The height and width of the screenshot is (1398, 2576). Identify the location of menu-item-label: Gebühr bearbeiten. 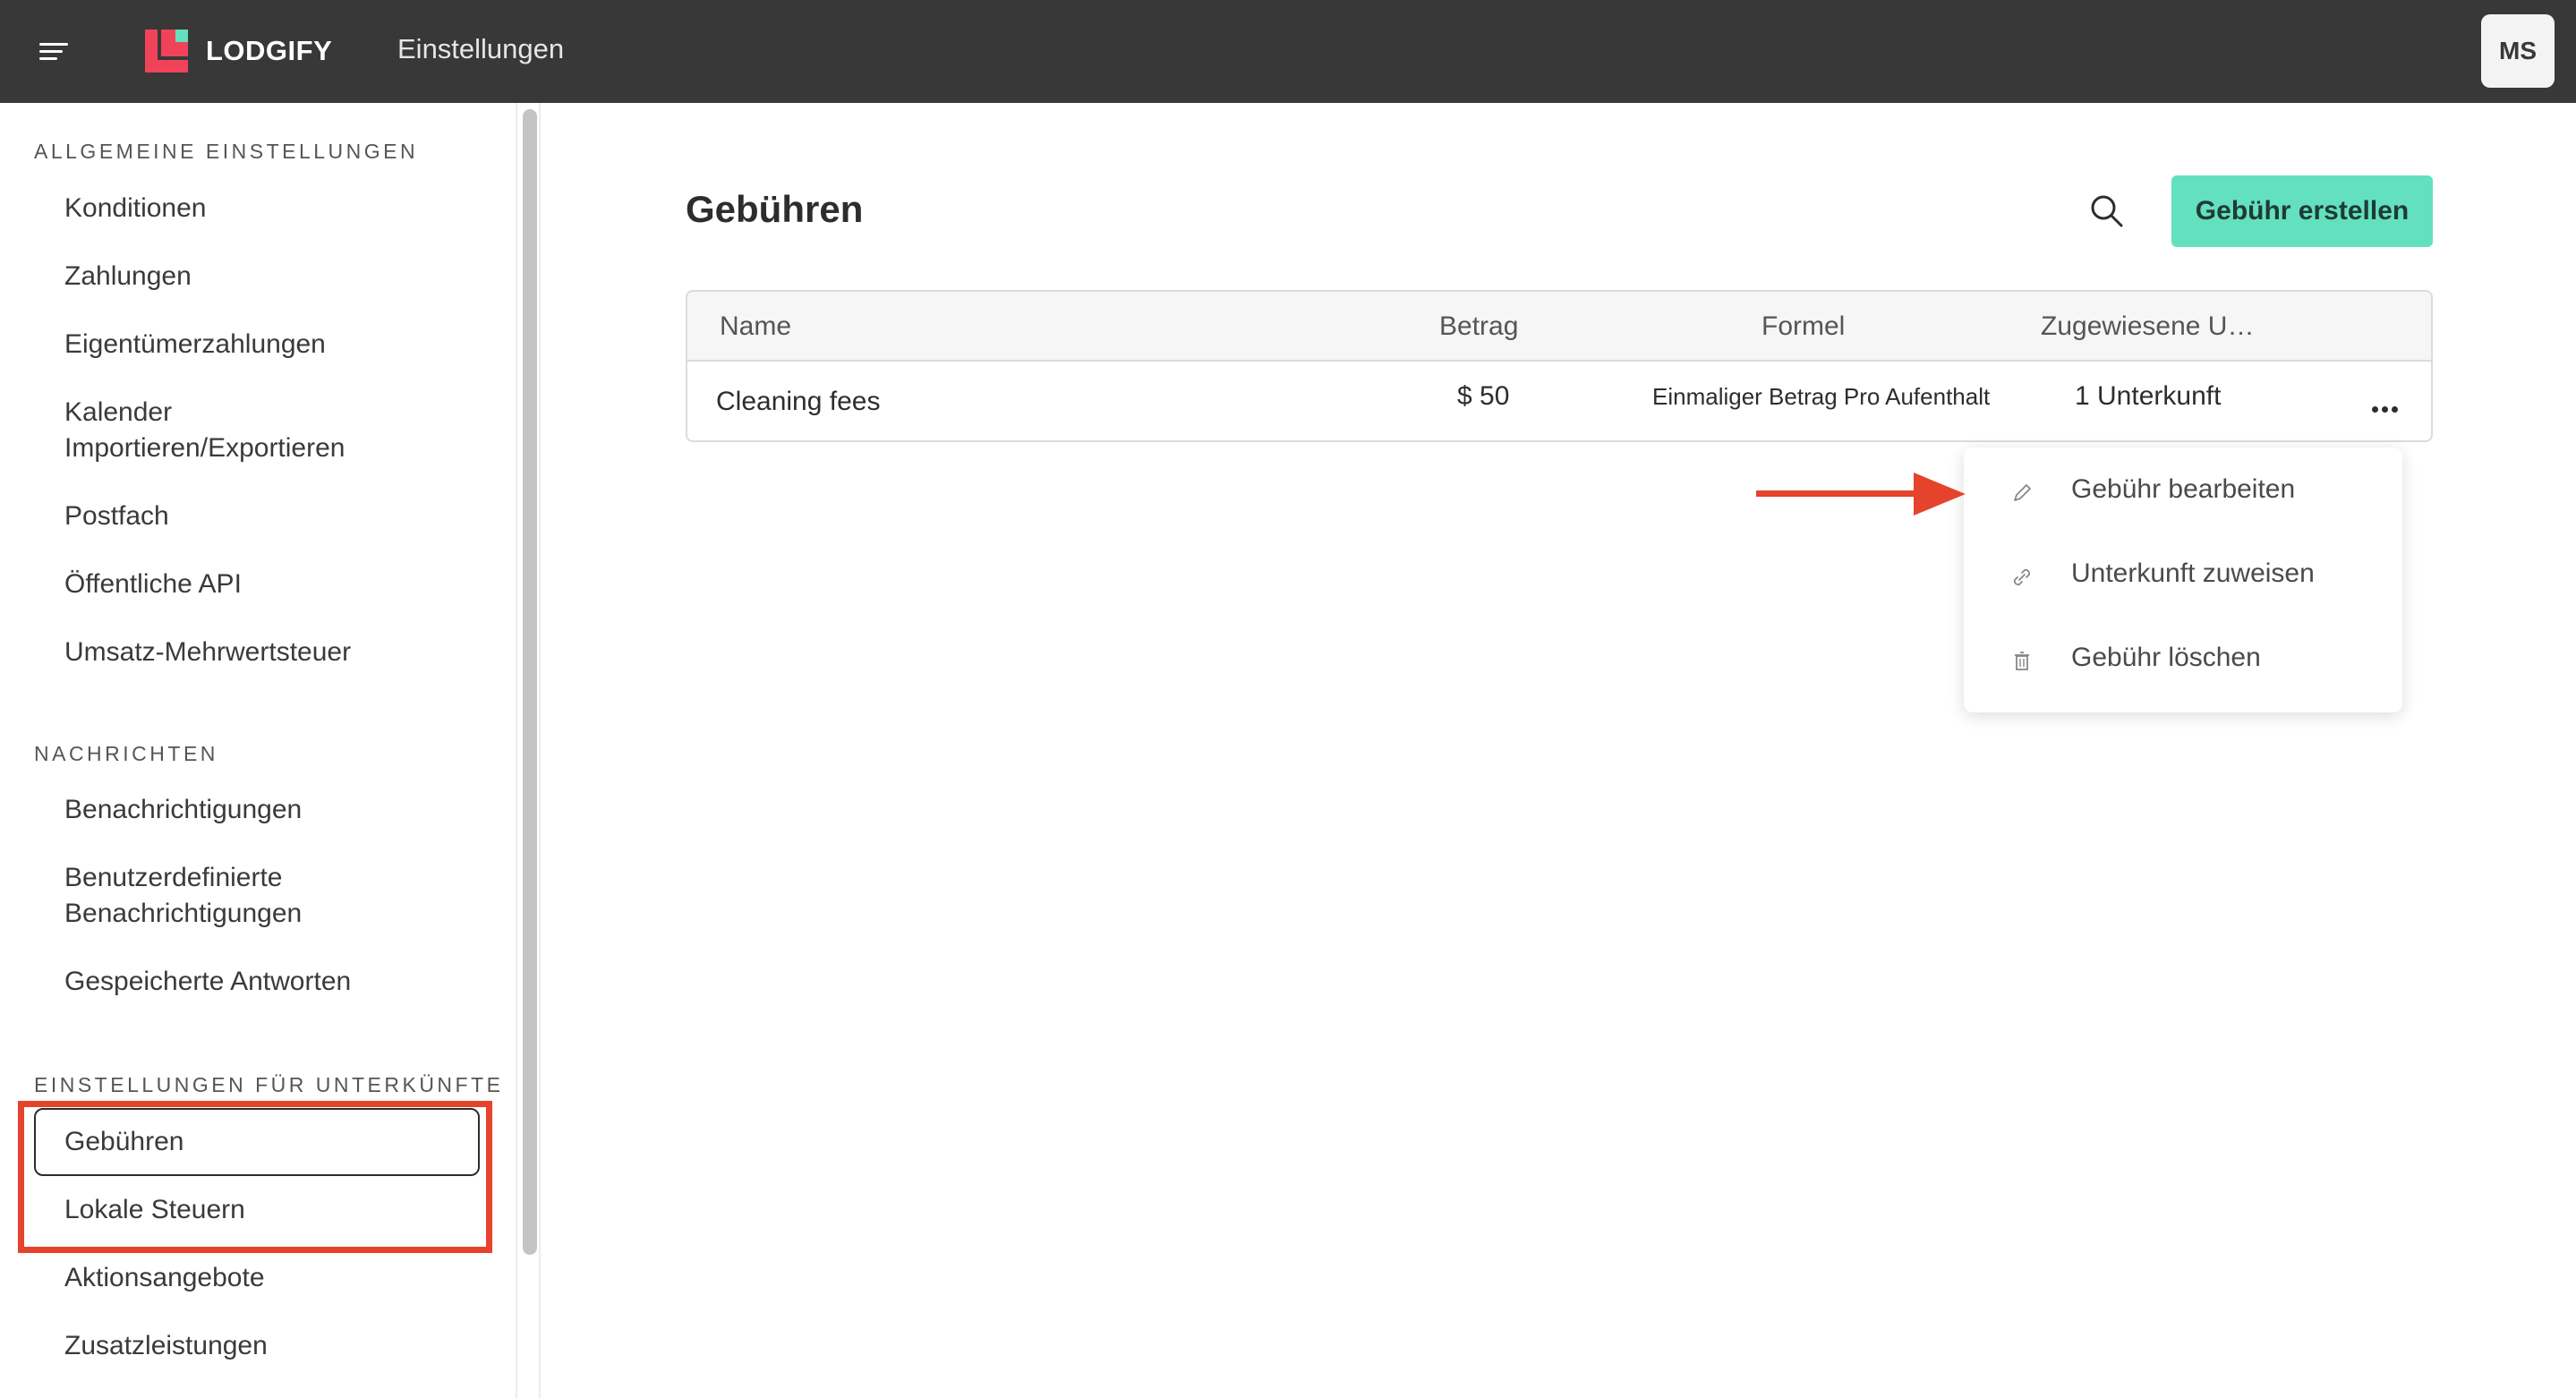
(2183, 489).